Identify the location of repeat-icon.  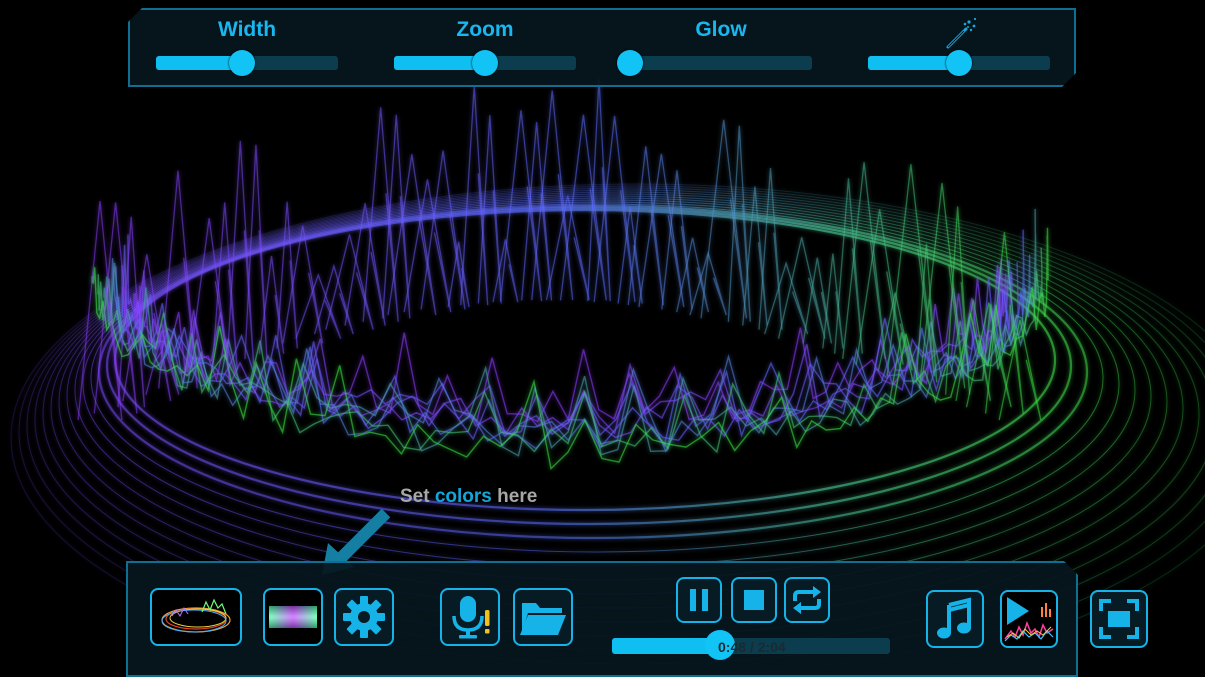
(807, 600).